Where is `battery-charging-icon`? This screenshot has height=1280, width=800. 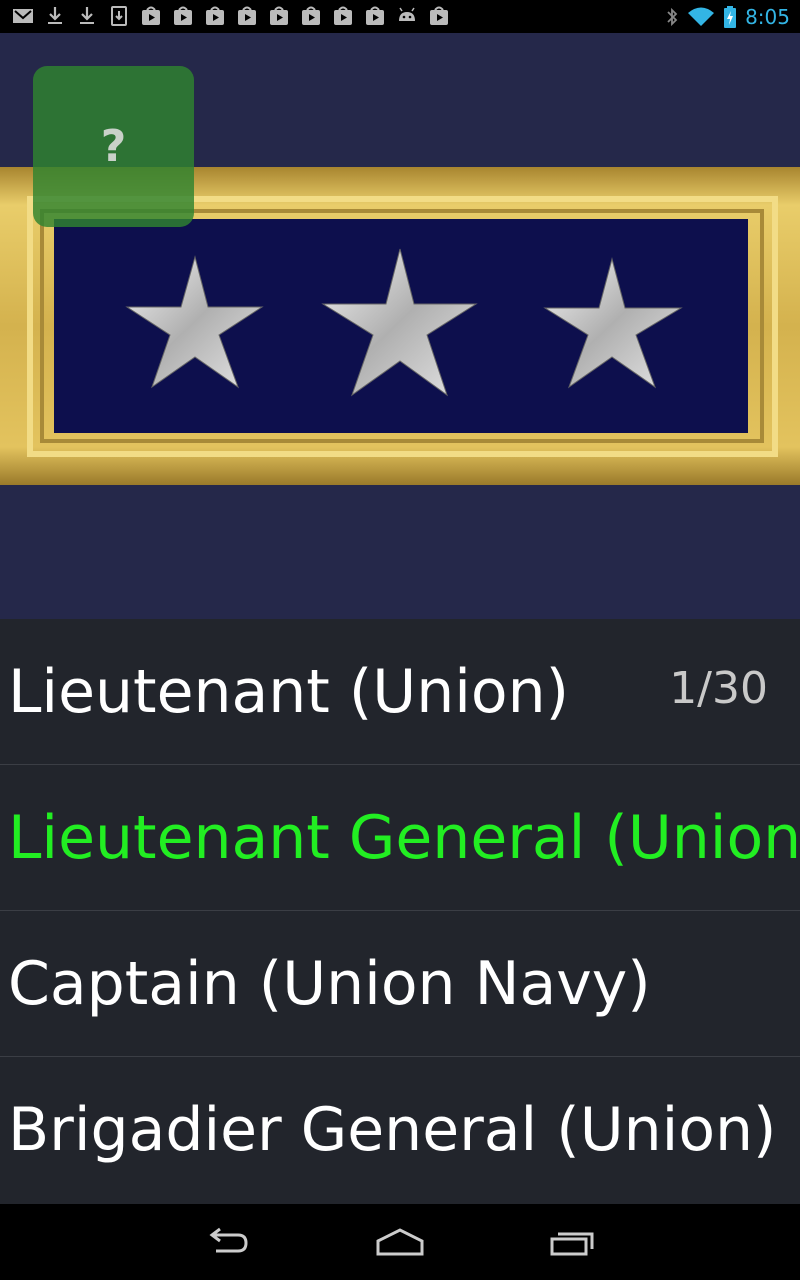
battery-charging-icon is located at coordinates (730, 17).